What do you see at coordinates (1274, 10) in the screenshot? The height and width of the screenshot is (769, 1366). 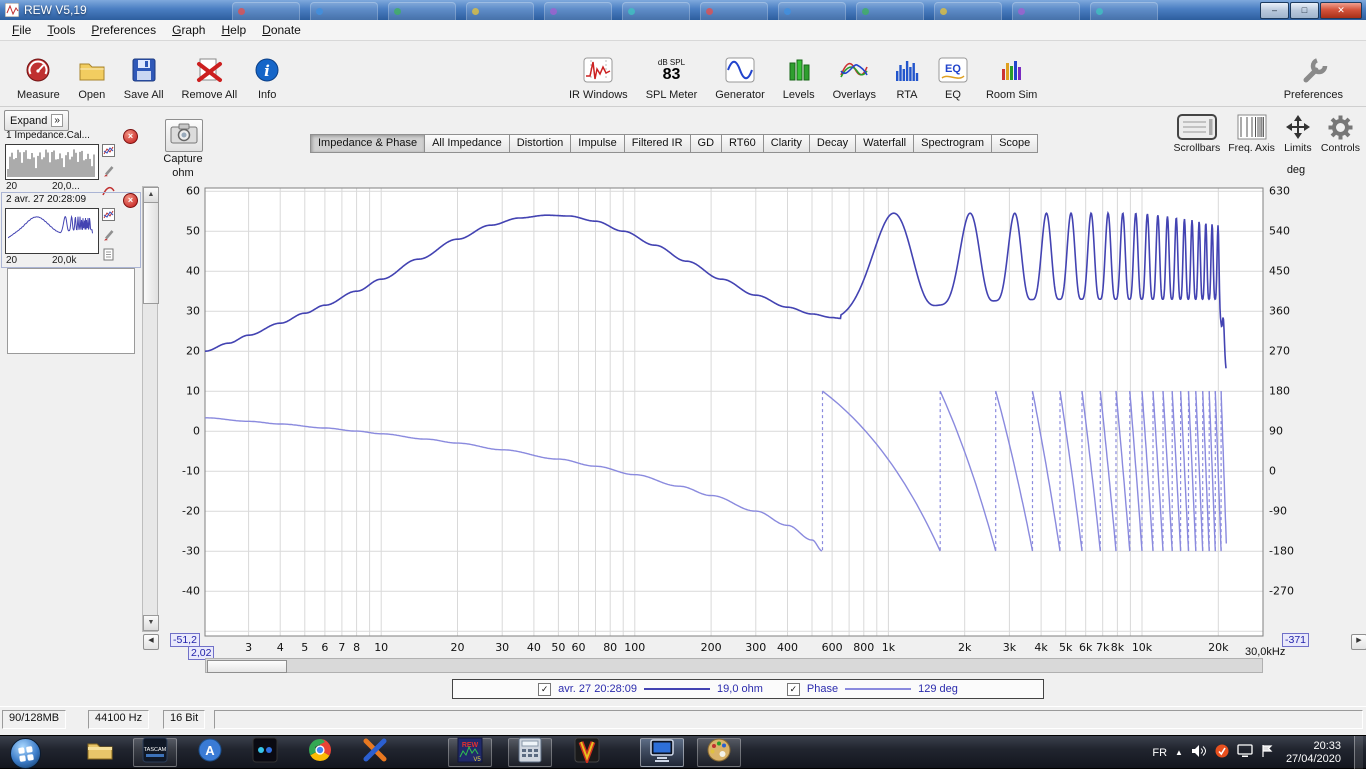 I see `minimize-button: –` at bounding box center [1274, 10].